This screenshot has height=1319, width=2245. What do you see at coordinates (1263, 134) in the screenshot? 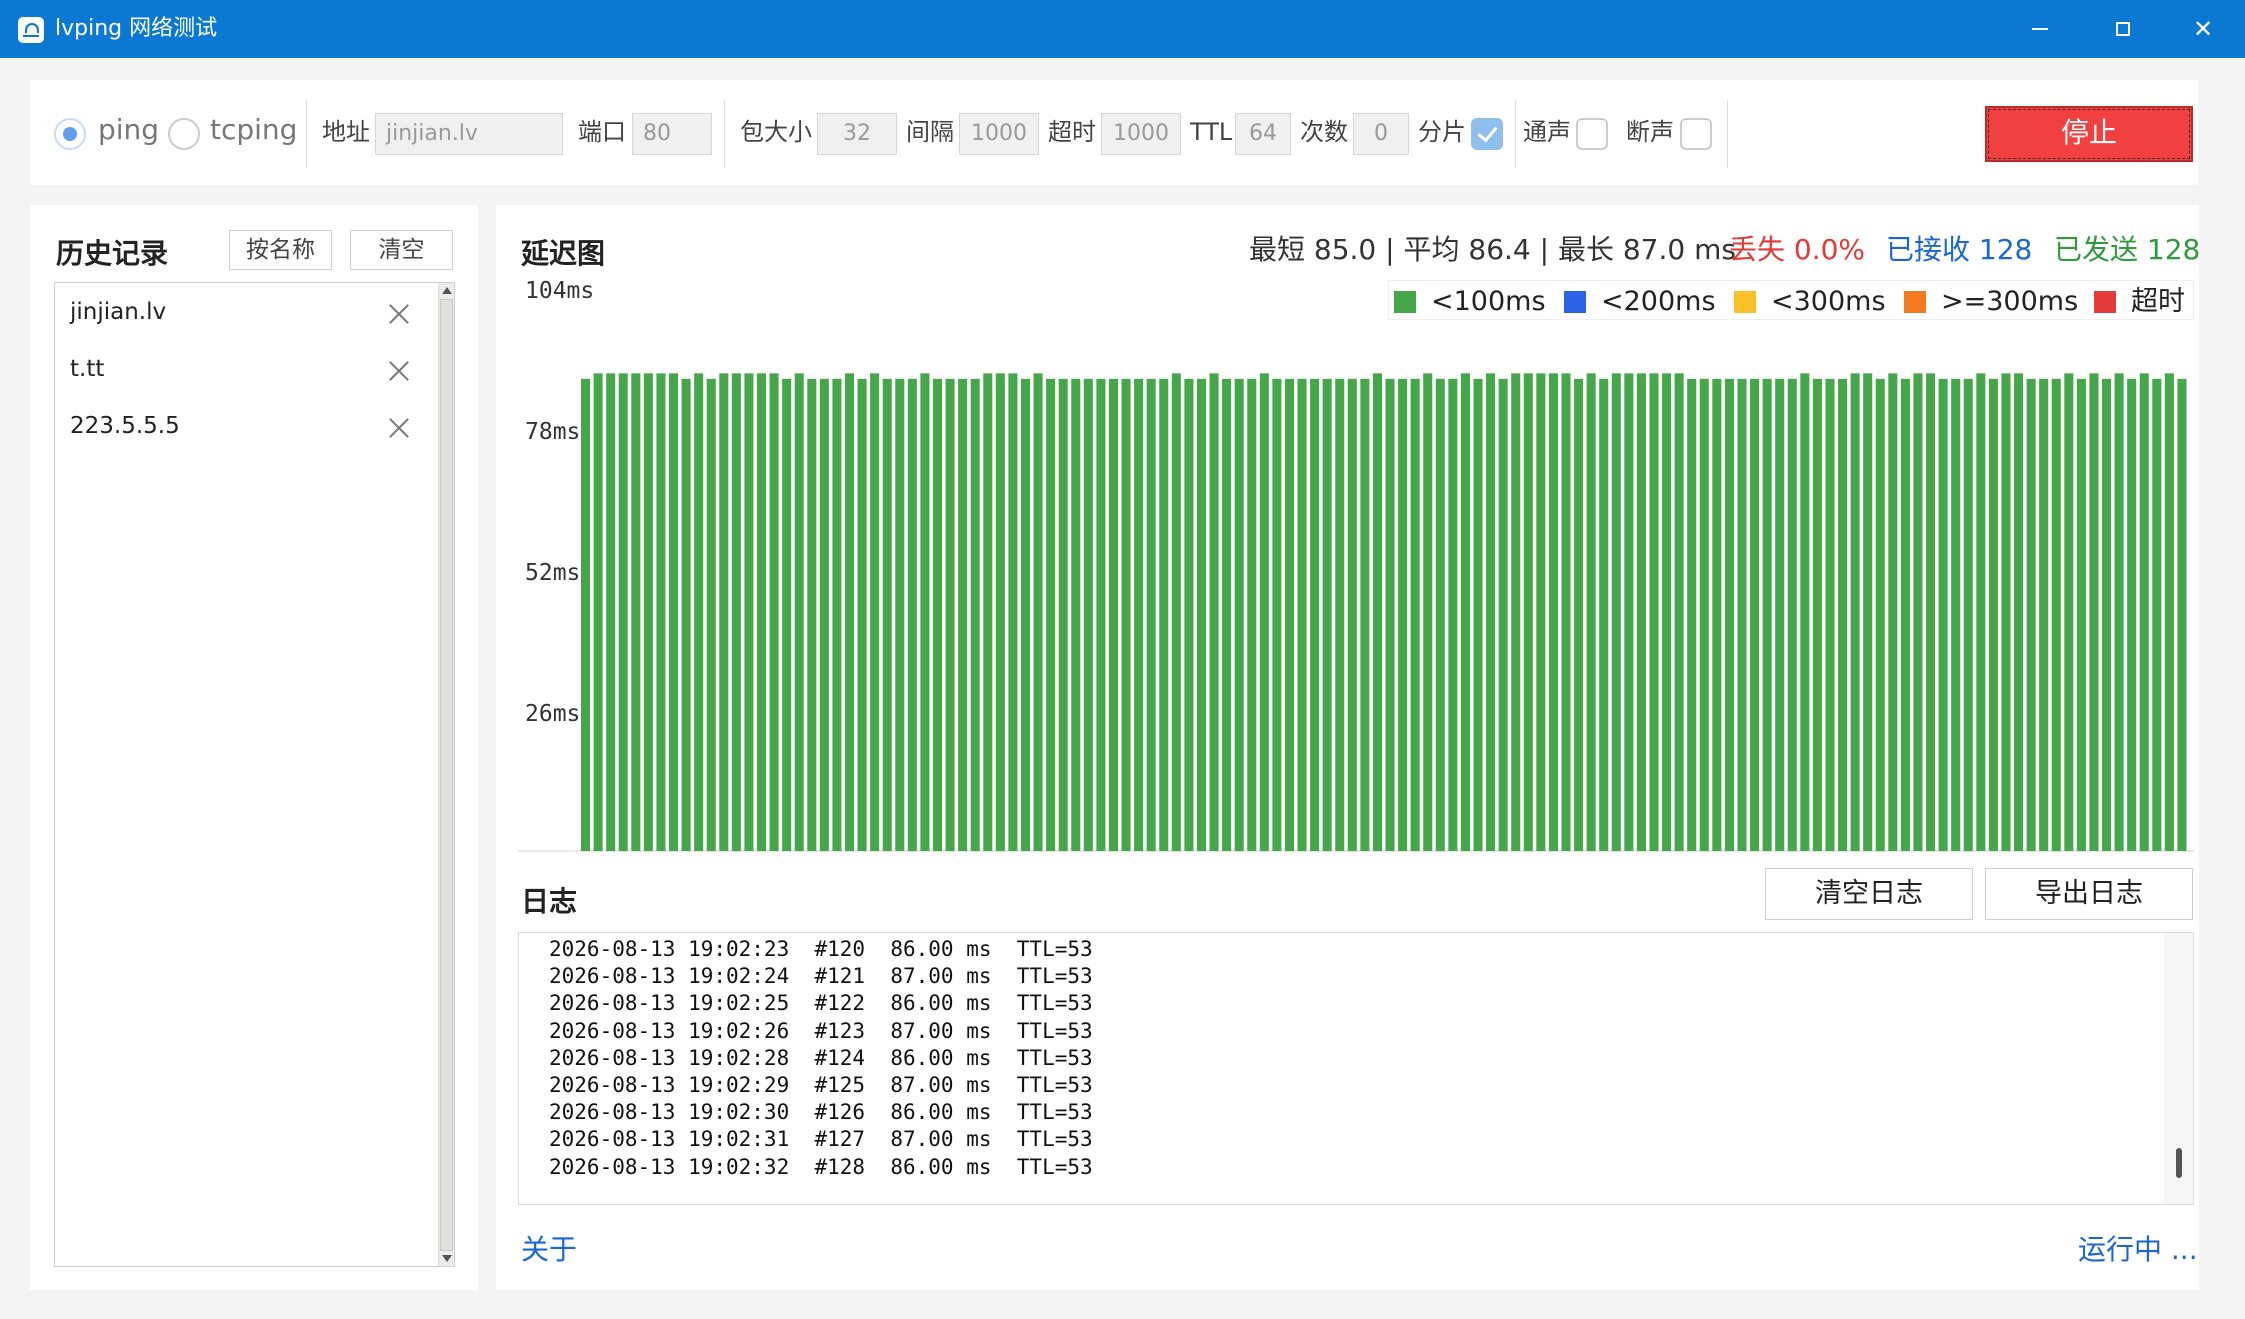
I see `ttl-input: 64` at bounding box center [1263, 134].